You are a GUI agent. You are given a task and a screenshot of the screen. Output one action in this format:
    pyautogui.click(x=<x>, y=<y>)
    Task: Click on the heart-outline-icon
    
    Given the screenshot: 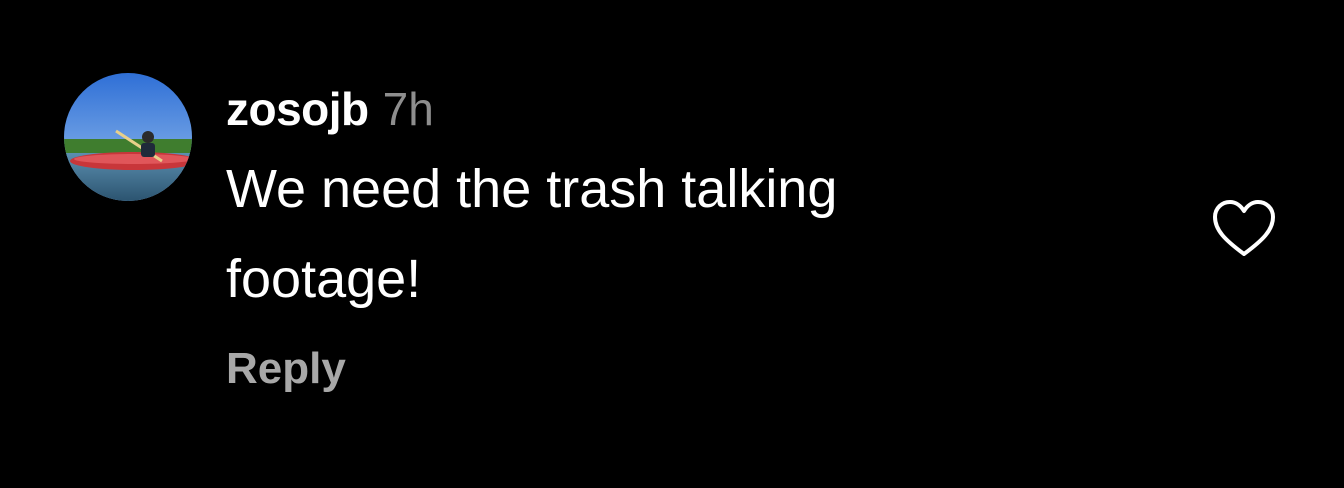 What is the action you would take?
    pyautogui.click(x=1244, y=228)
    